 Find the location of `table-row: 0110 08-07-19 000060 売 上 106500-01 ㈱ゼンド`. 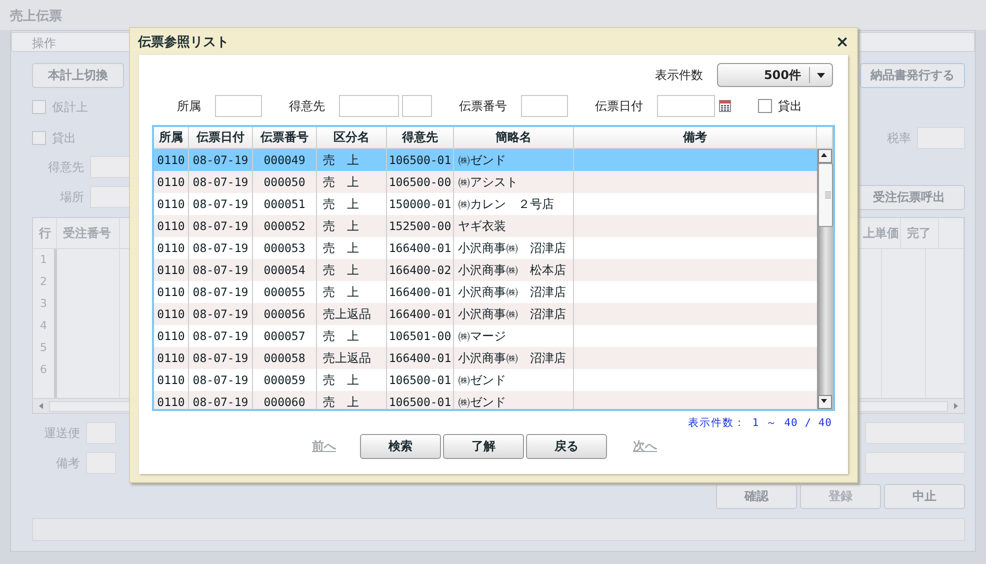

table-row: 0110 08-07-19 000060 売 上 106500-01 ㈱ゼンド is located at coordinates (485, 400).